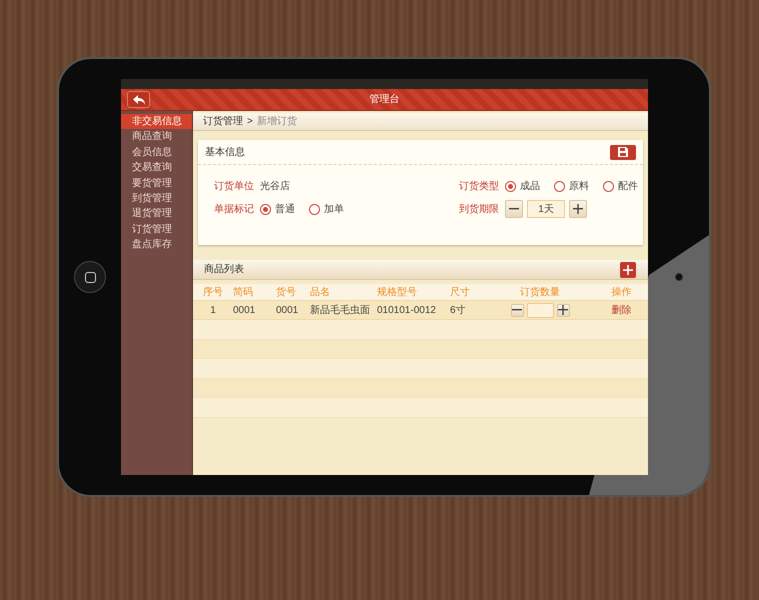  Describe the element at coordinates (622, 293) in the screenshot. I see `column-header: 操作` at that location.